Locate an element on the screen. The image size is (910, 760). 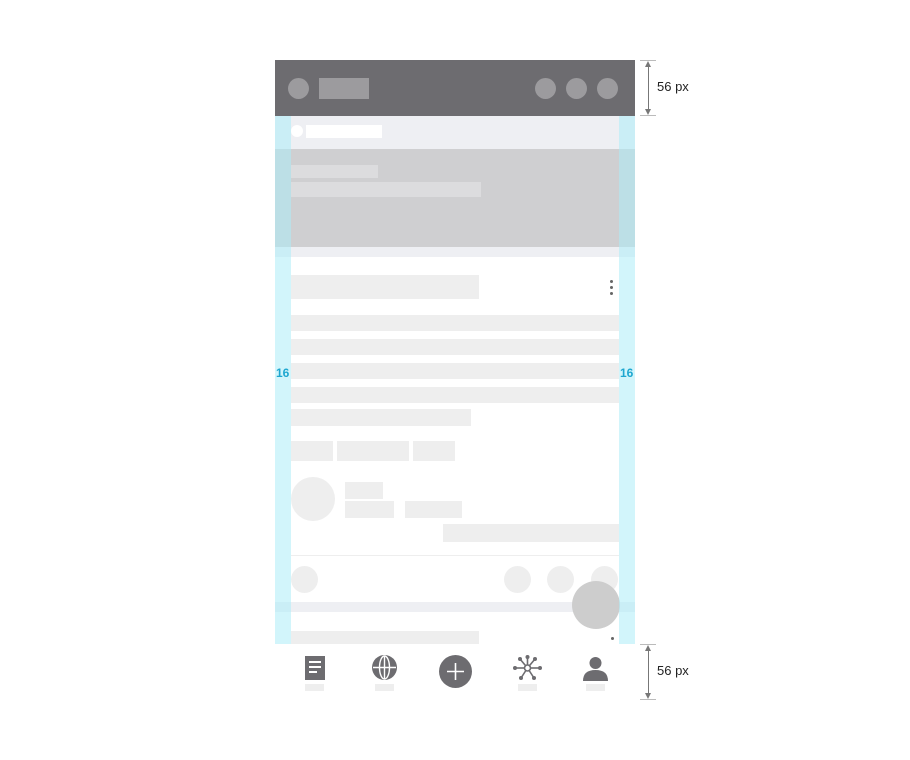
nav-menu-icon is located at coordinates (298, 88).